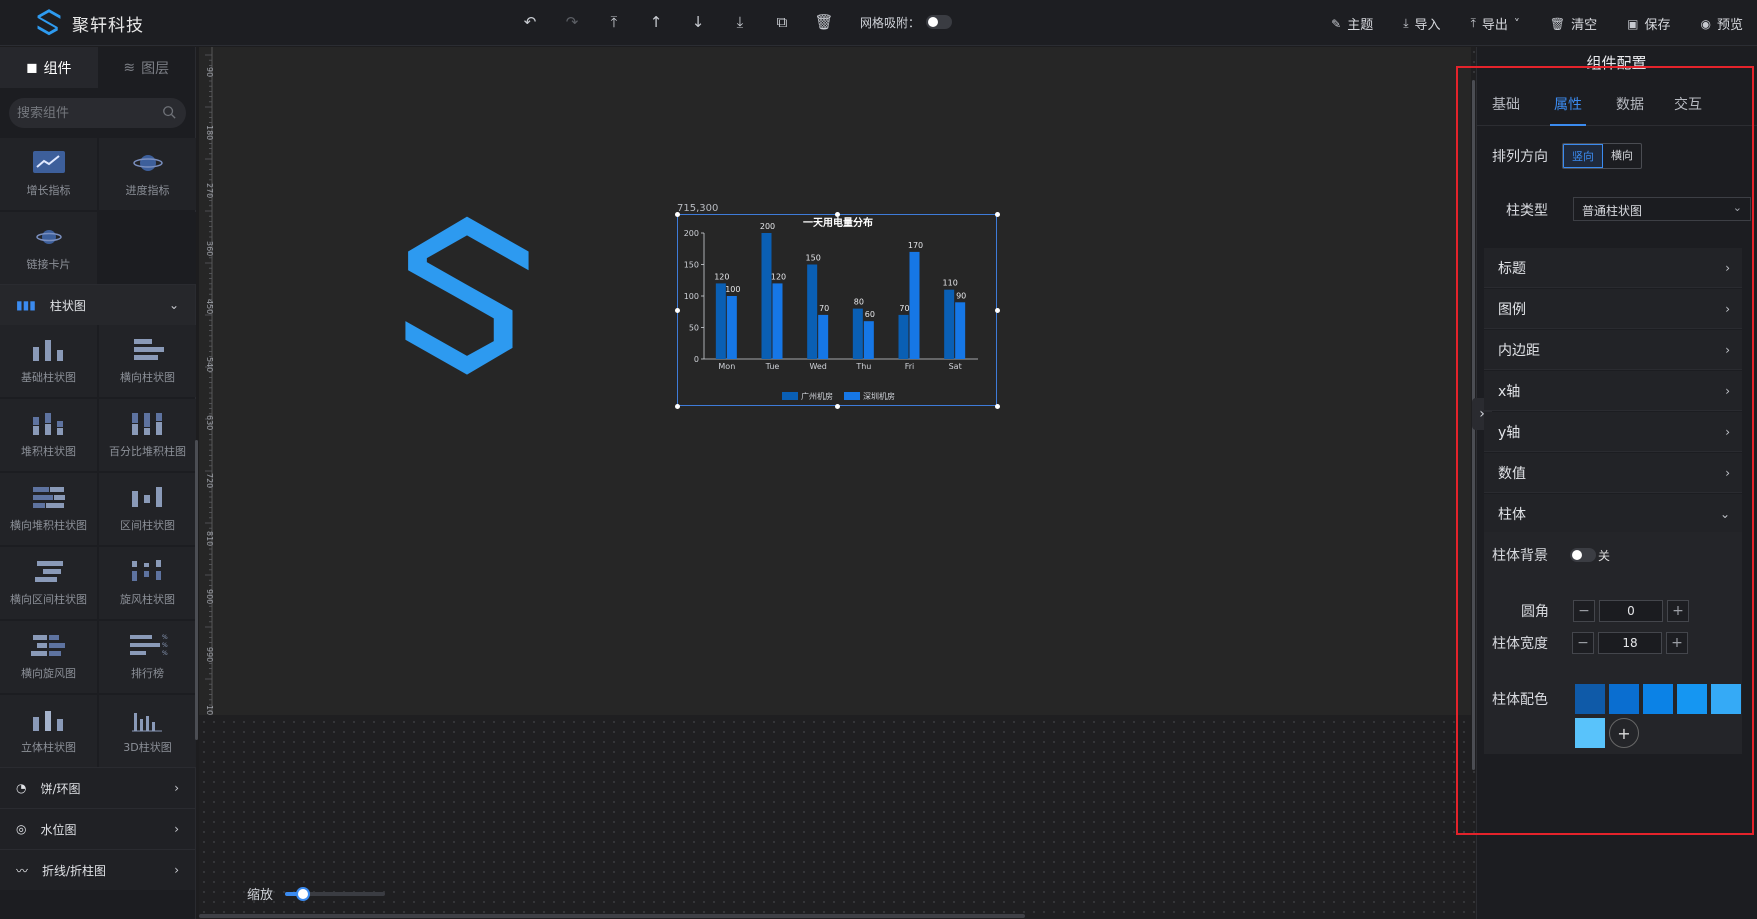 Image resolution: width=1757 pixels, height=919 pixels. I want to click on tab-layers-label: 图层, so click(155, 68).